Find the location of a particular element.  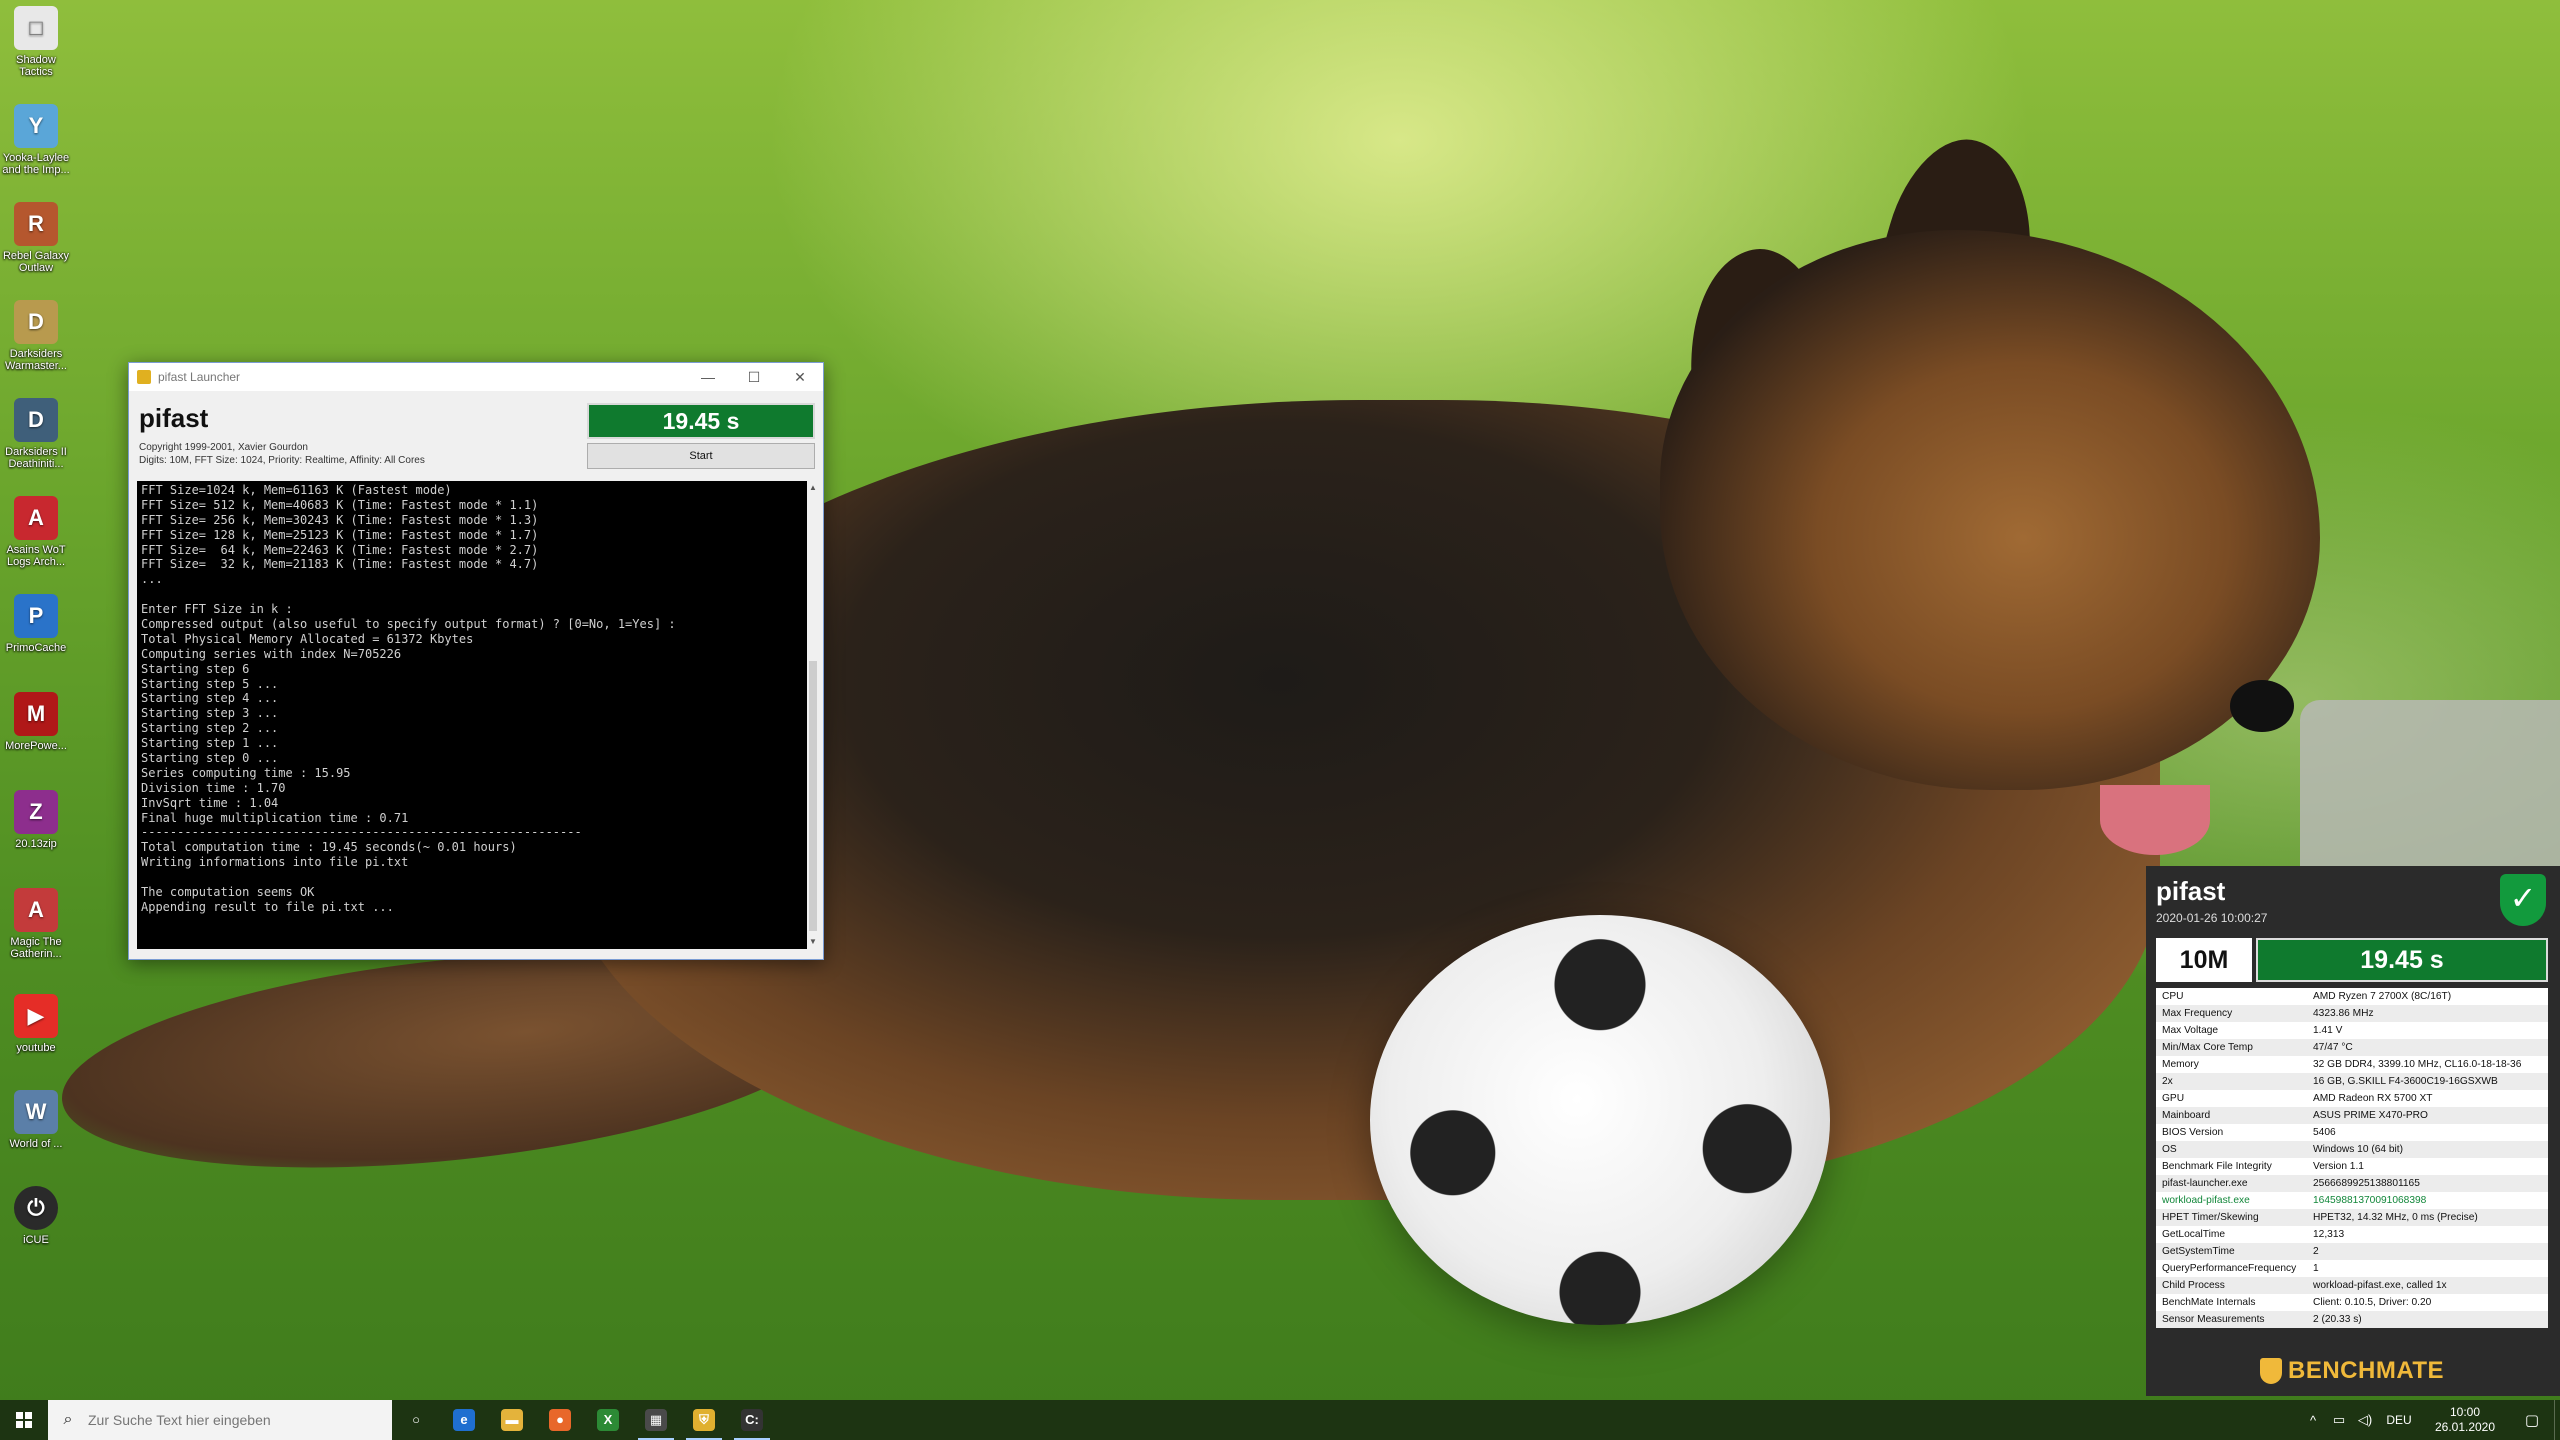

console-line: Division time : 1.70 is located at coordinates (213, 787).